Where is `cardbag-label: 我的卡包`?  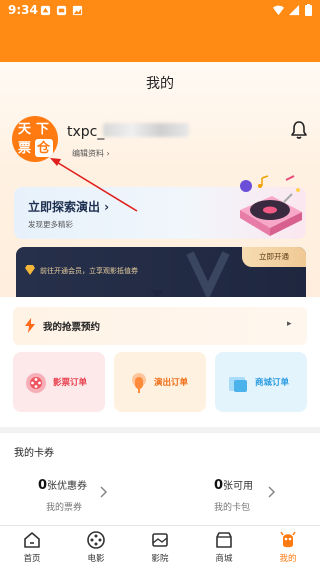 cardbag-label: 我的卡包 is located at coordinates (232, 508).